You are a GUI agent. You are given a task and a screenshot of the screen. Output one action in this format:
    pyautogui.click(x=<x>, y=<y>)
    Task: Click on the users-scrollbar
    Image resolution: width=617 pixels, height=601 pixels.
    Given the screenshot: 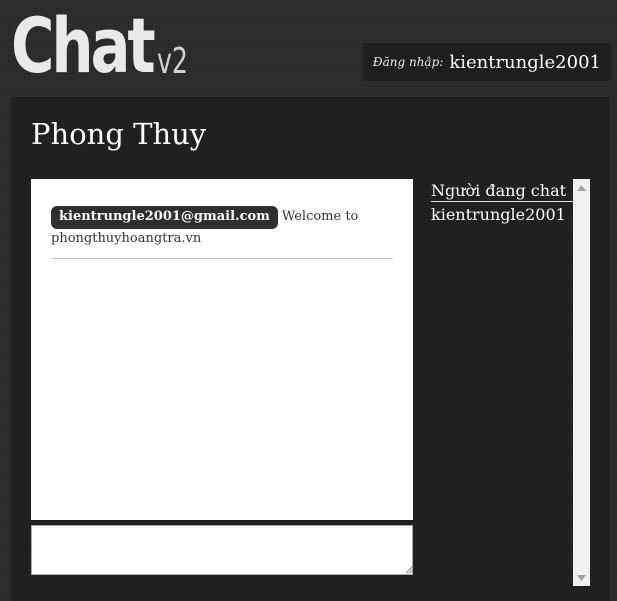 What is the action you would take?
    pyautogui.click(x=581, y=382)
    